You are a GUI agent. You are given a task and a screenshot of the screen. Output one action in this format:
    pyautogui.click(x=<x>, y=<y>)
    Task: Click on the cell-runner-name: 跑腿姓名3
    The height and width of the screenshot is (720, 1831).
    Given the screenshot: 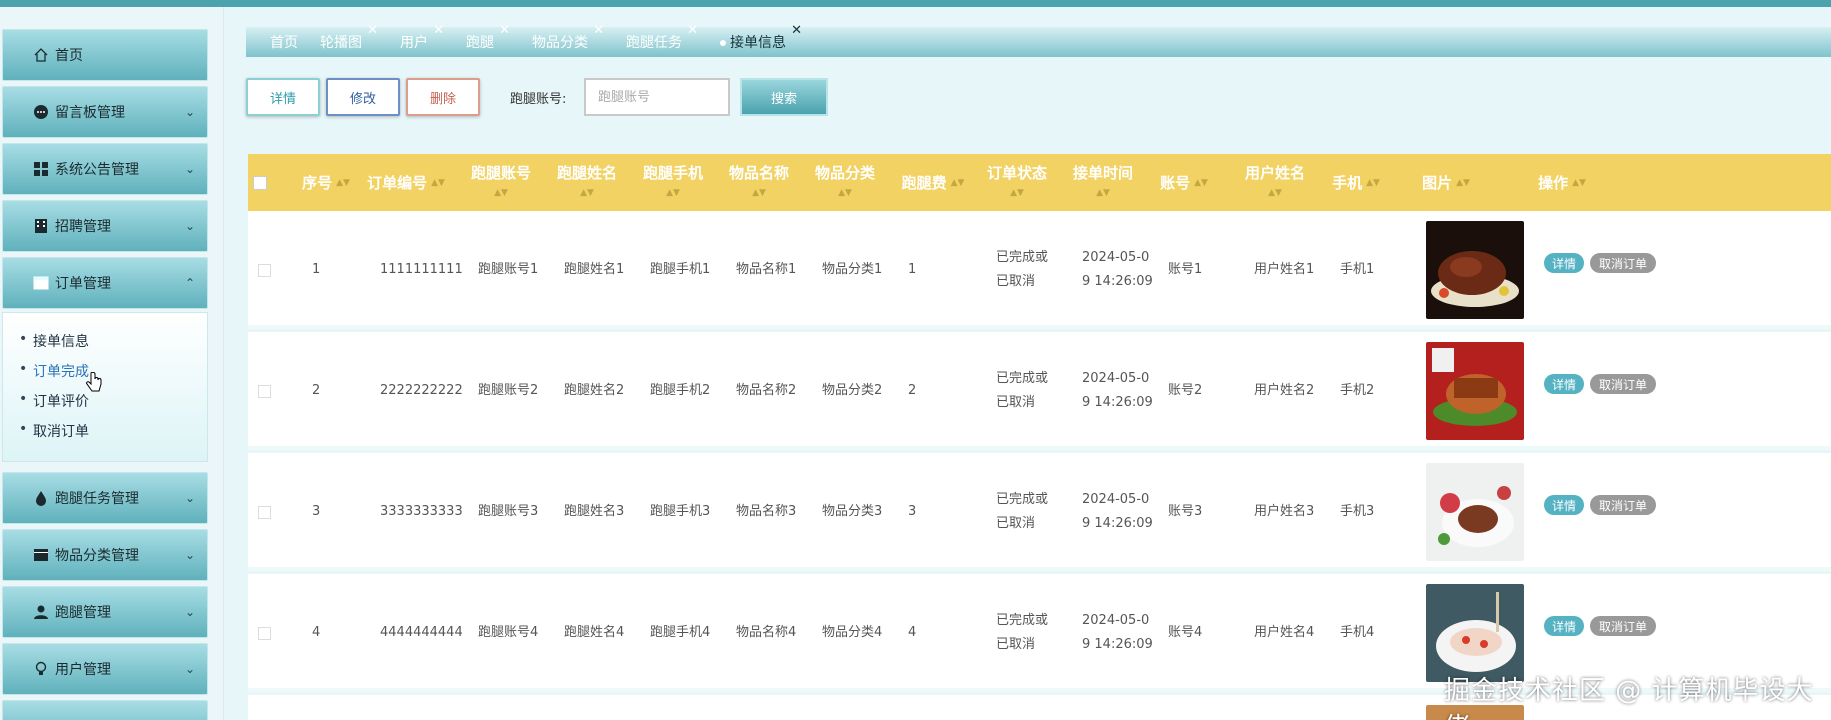 What is the action you would take?
    pyautogui.click(x=594, y=511)
    